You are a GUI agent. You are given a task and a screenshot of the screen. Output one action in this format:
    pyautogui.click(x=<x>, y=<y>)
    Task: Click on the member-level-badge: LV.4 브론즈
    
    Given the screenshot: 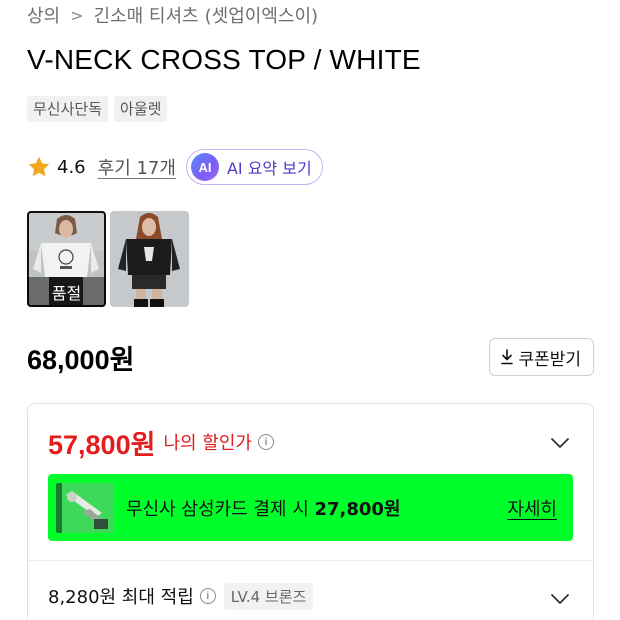 What is the action you would take?
    pyautogui.click(x=268, y=596)
    